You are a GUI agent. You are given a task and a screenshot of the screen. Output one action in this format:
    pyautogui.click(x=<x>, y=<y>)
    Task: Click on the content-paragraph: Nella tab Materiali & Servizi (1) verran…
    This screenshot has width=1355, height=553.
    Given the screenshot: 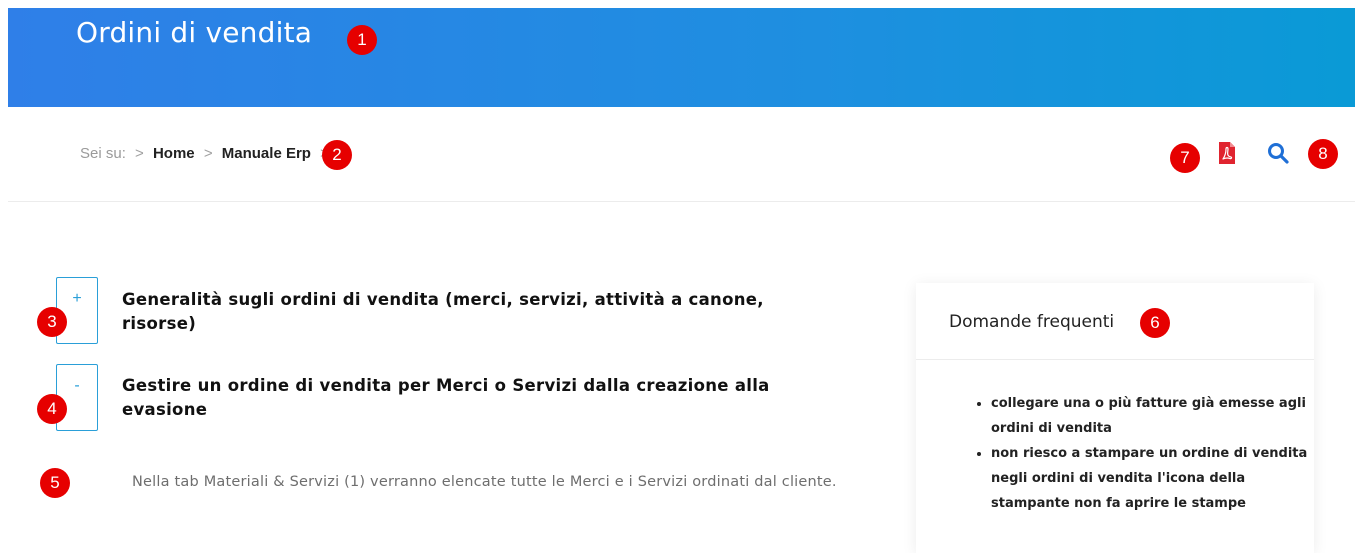 What is the action you would take?
    pyautogui.click(x=484, y=482)
    